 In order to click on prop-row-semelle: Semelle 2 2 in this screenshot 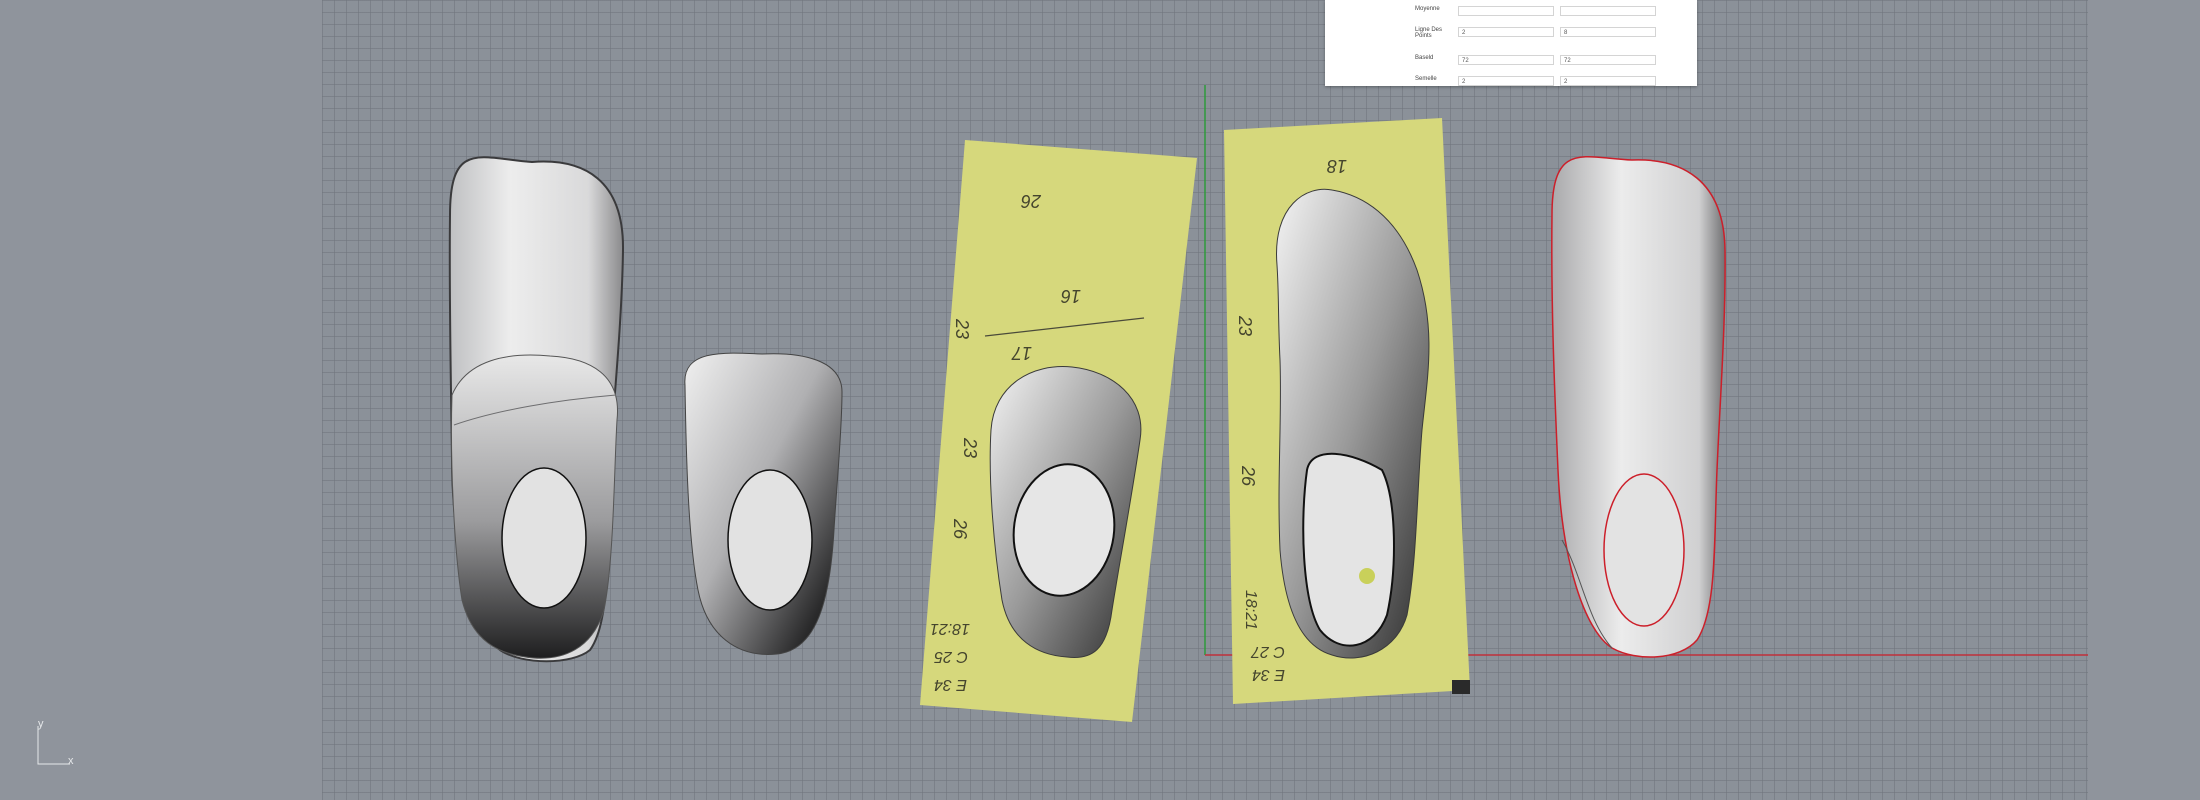, I will do `click(1552, 82)`.